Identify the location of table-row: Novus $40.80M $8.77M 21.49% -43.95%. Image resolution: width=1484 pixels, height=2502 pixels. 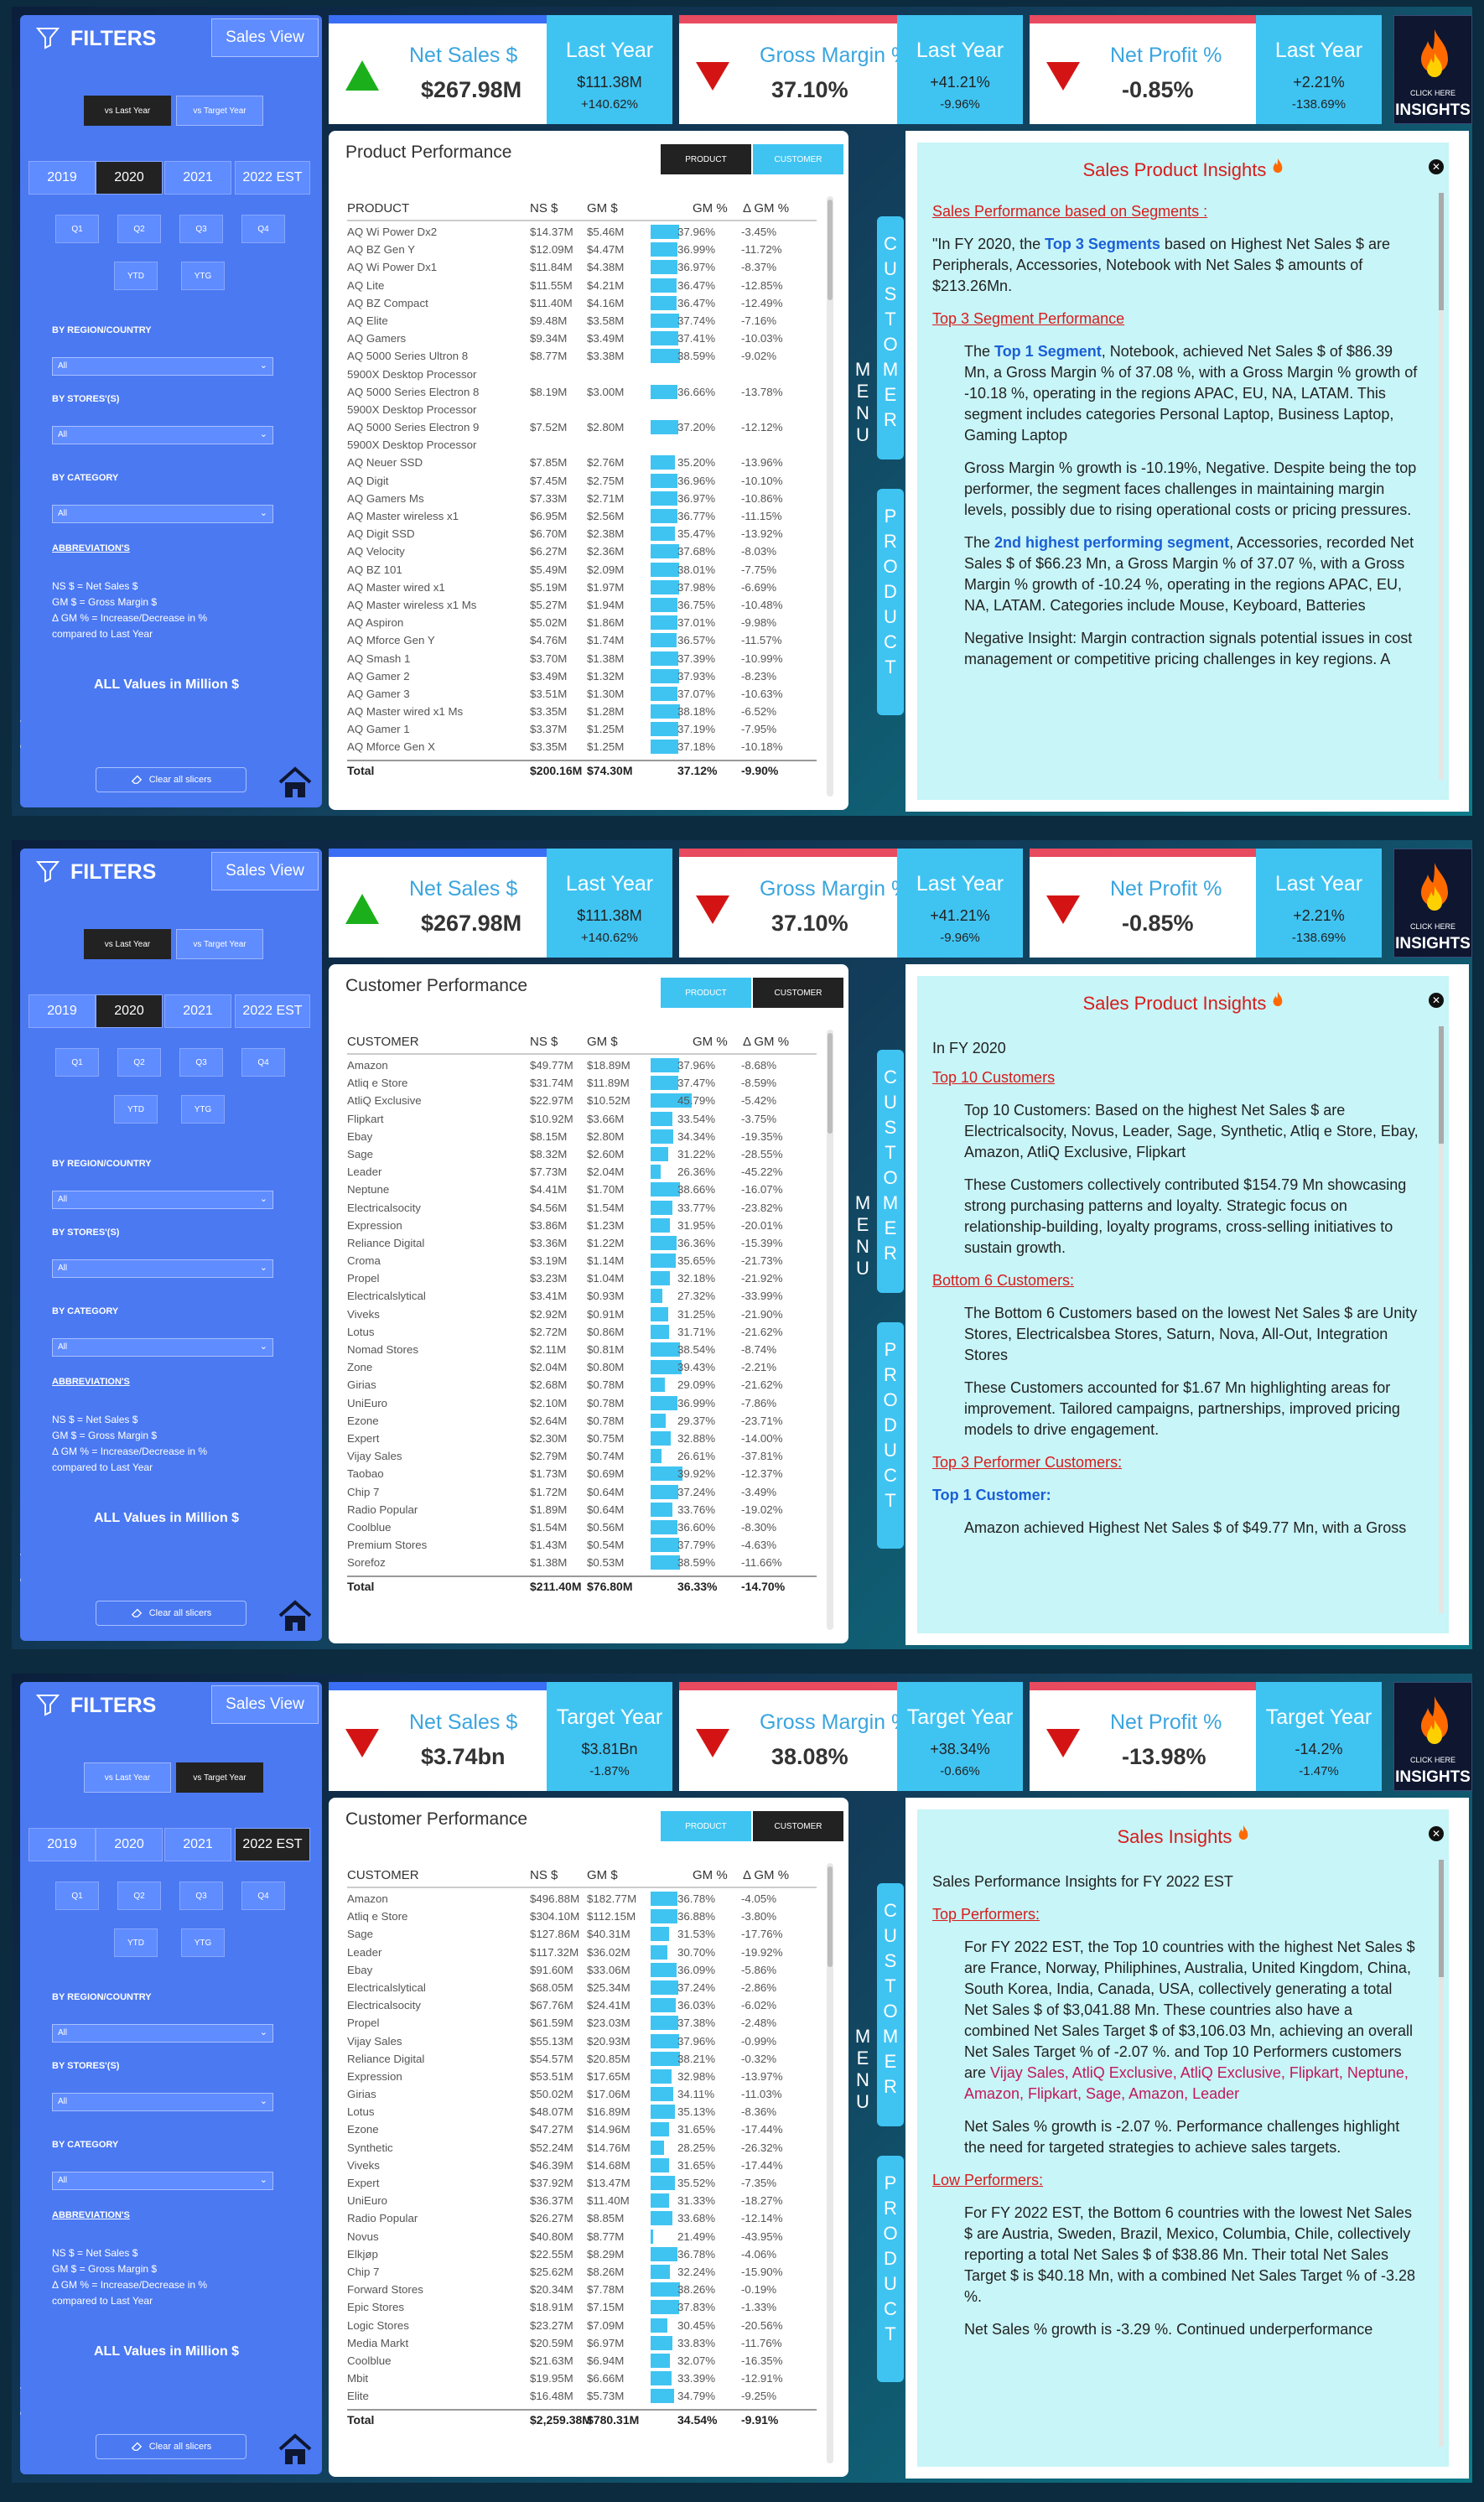
(582, 2236).